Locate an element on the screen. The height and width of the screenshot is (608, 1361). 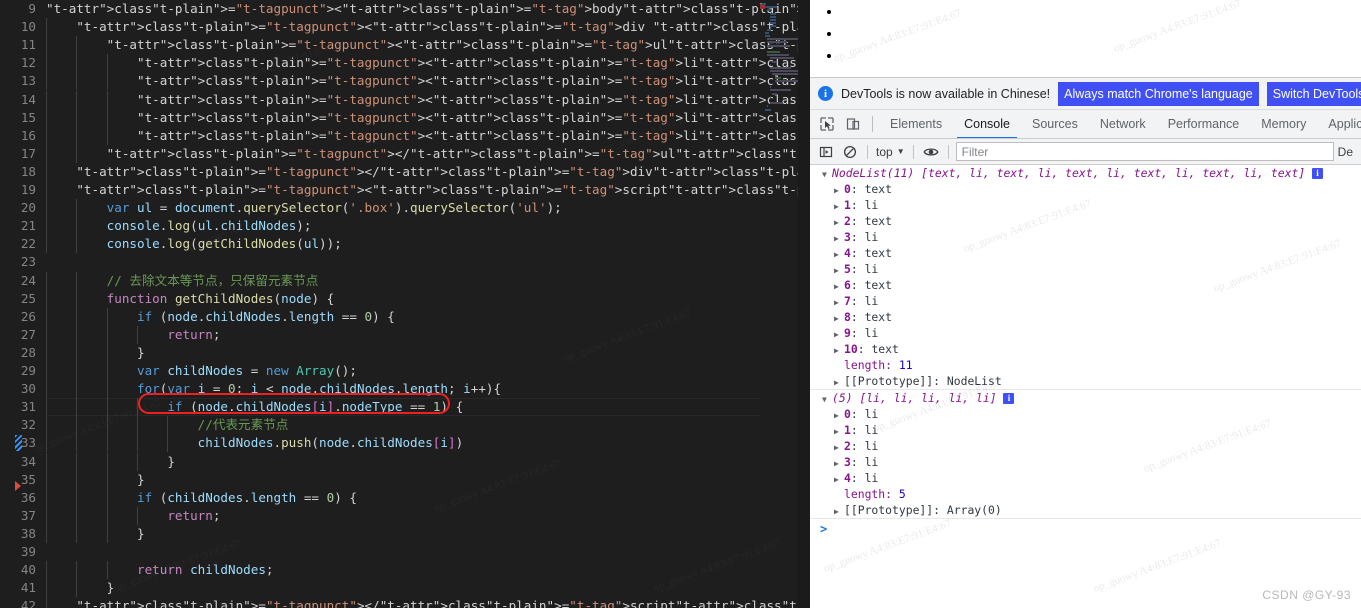
tab-application: Applic is located at coordinates (1339, 124).